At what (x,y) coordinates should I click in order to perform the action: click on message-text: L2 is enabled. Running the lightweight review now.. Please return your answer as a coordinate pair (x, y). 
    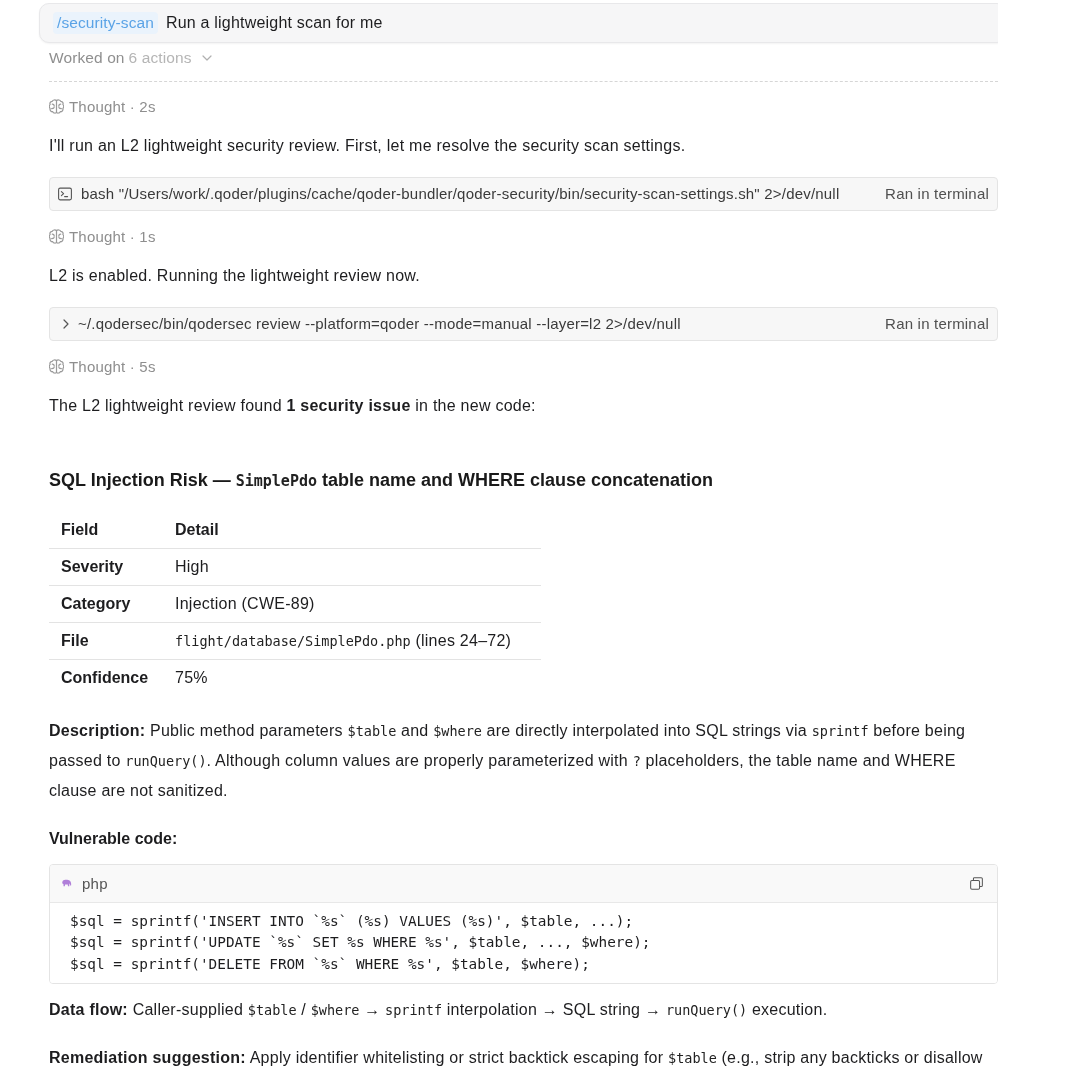
    Looking at the image, I should click on (235, 275).